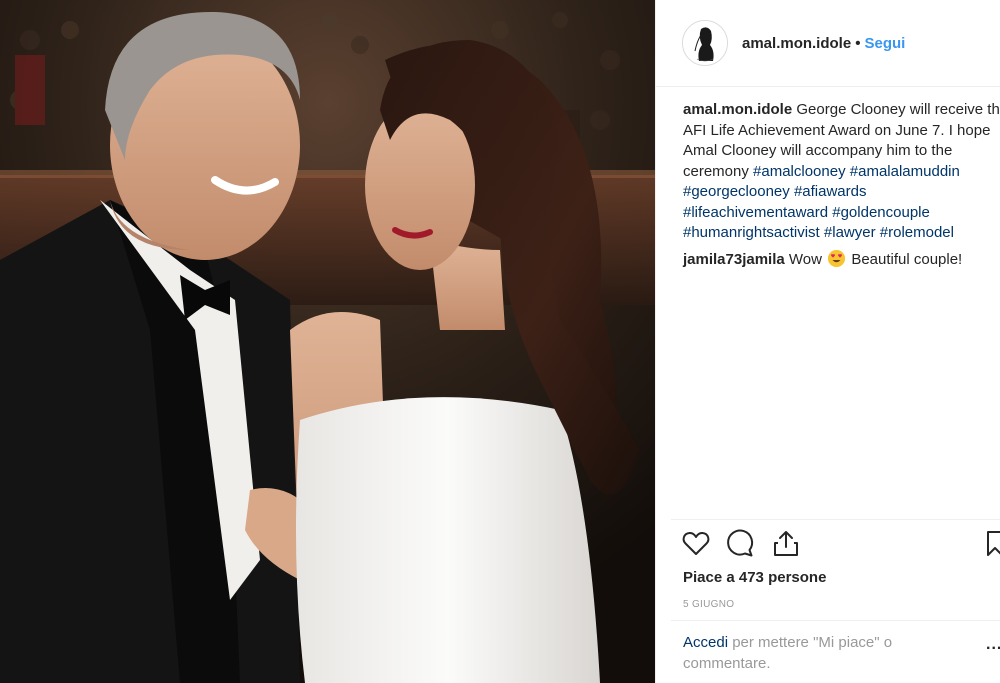  What do you see at coordinates (696, 545) in the screenshot?
I see `heart-outline-icon` at bounding box center [696, 545].